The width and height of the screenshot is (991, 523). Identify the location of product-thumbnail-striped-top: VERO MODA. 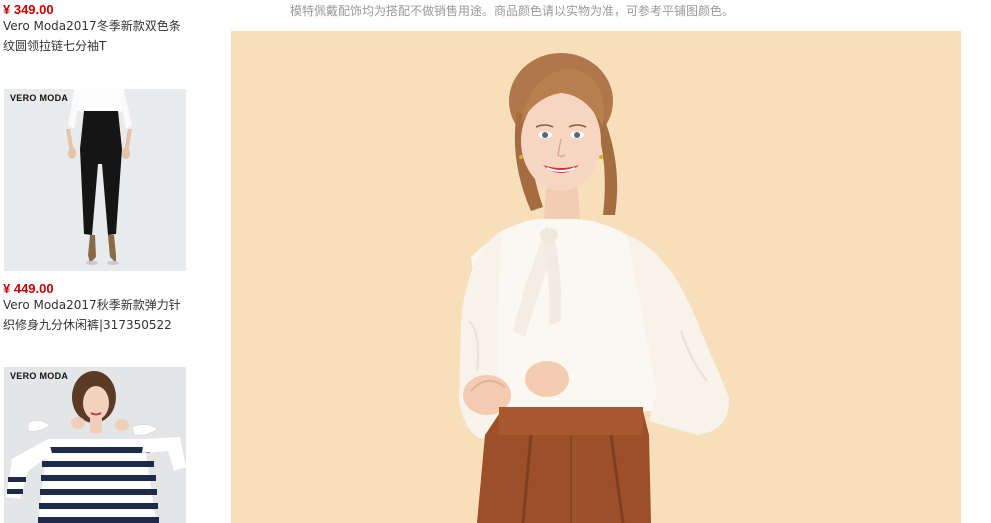
(95, 445).